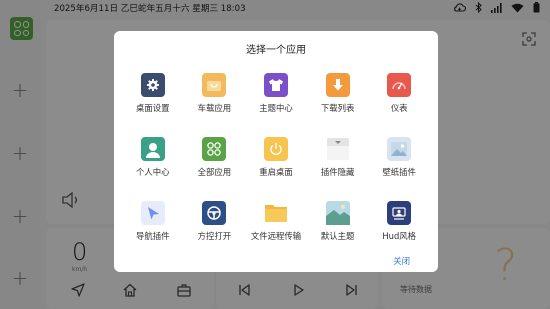 The image size is (550, 309). What do you see at coordinates (338, 162) in the screenshot?
I see `app-item-hide-widgets: 插件隐藏` at bounding box center [338, 162].